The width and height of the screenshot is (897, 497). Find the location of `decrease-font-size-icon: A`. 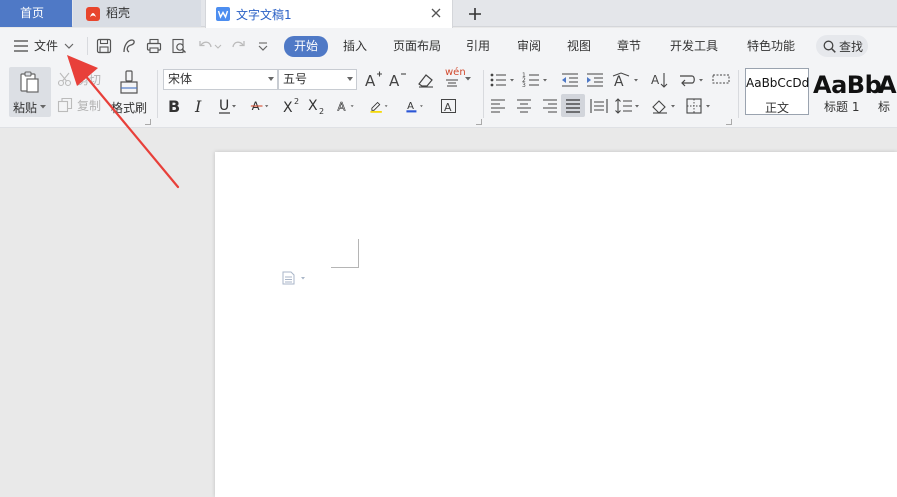

decrease-font-size-icon: A is located at coordinates (398, 80).